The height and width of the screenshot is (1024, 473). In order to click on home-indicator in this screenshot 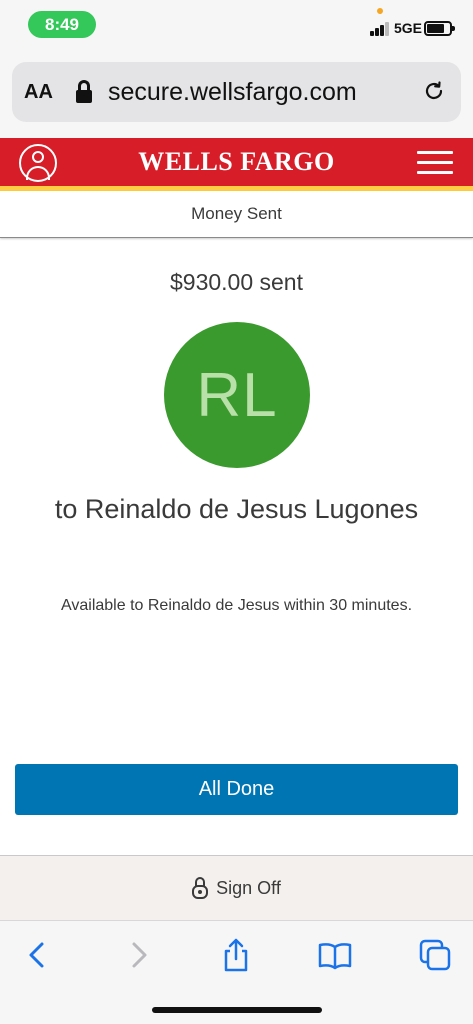, I will do `click(237, 1010)`.